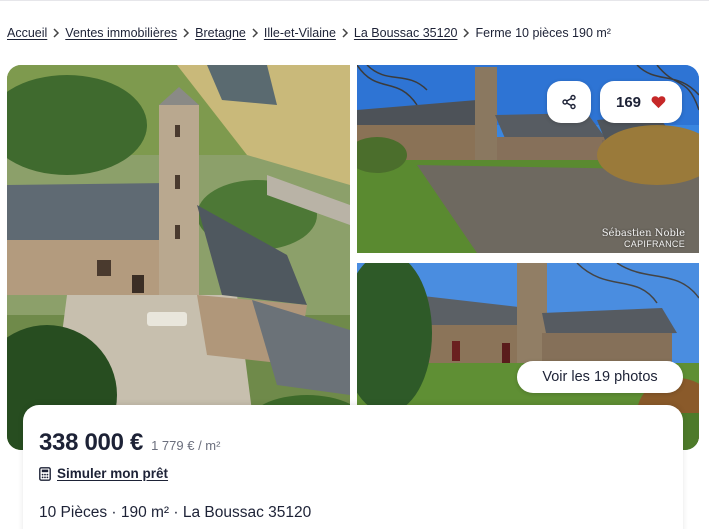  I want to click on simulate-loan-link: Simuler mon prêt, so click(103, 473).